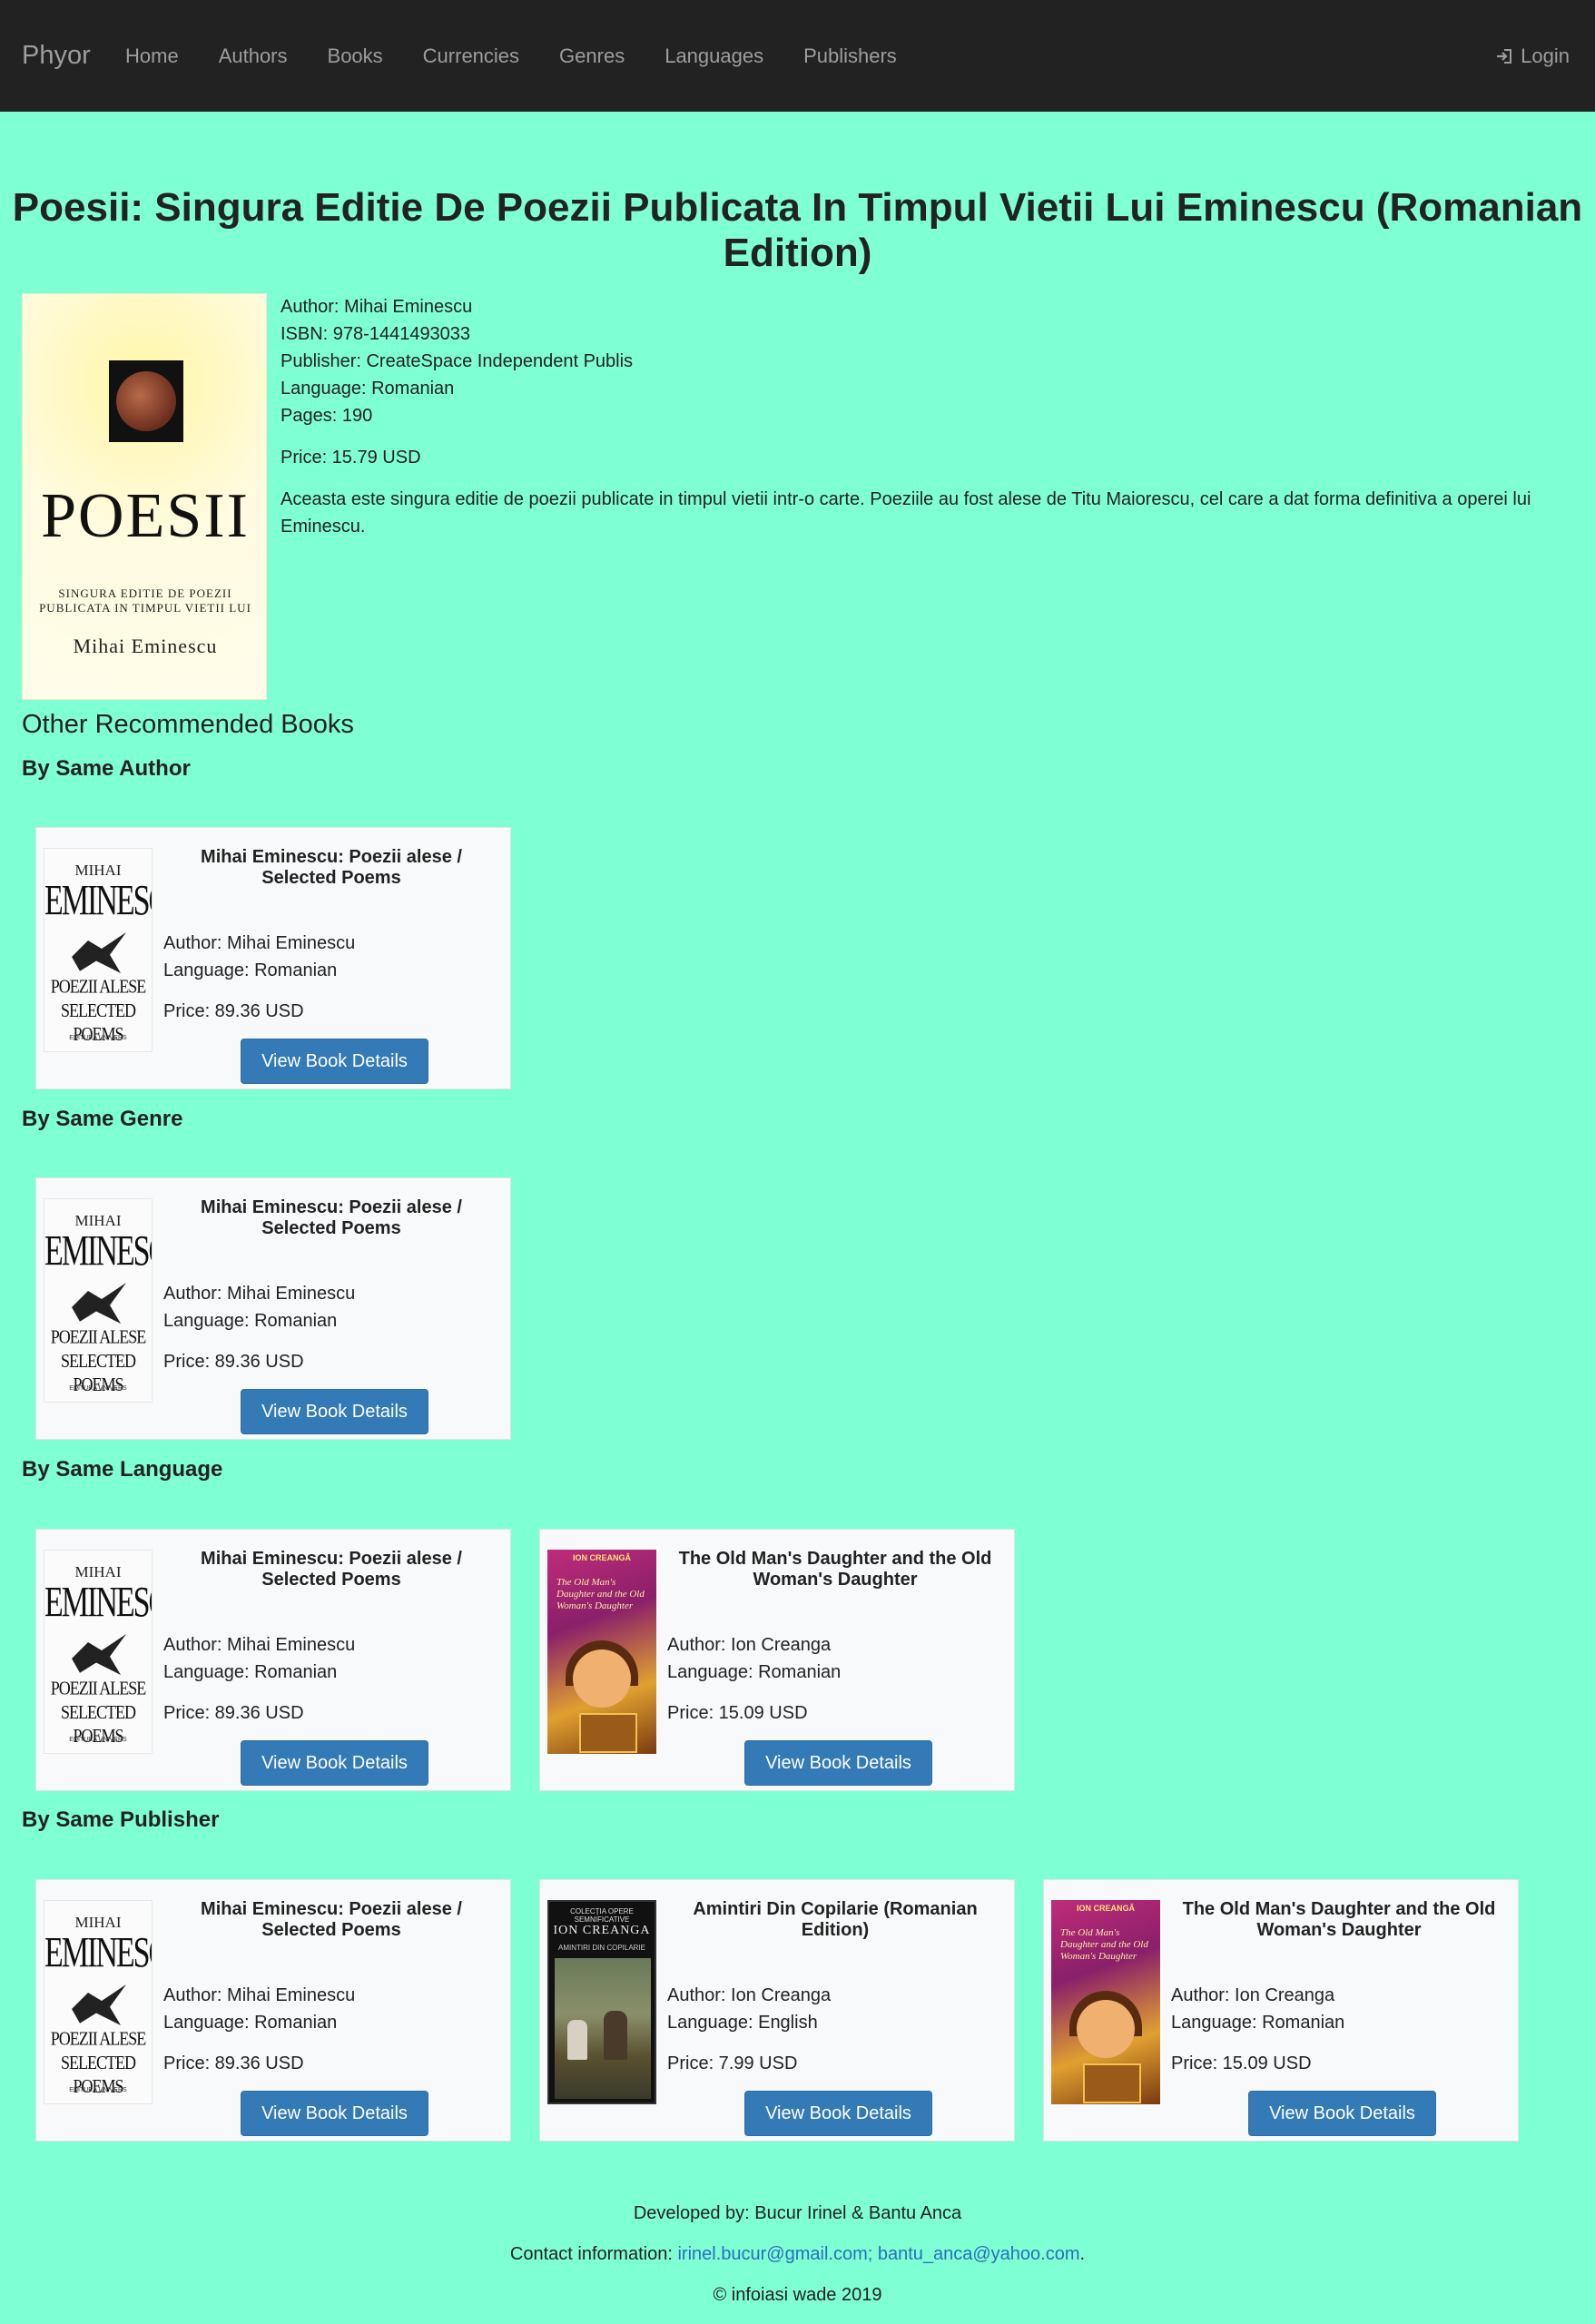 This screenshot has height=2324, width=1595. Describe the element at coordinates (188, 724) in the screenshot. I see `recommended-heading: Other Recommended Books` at that location.